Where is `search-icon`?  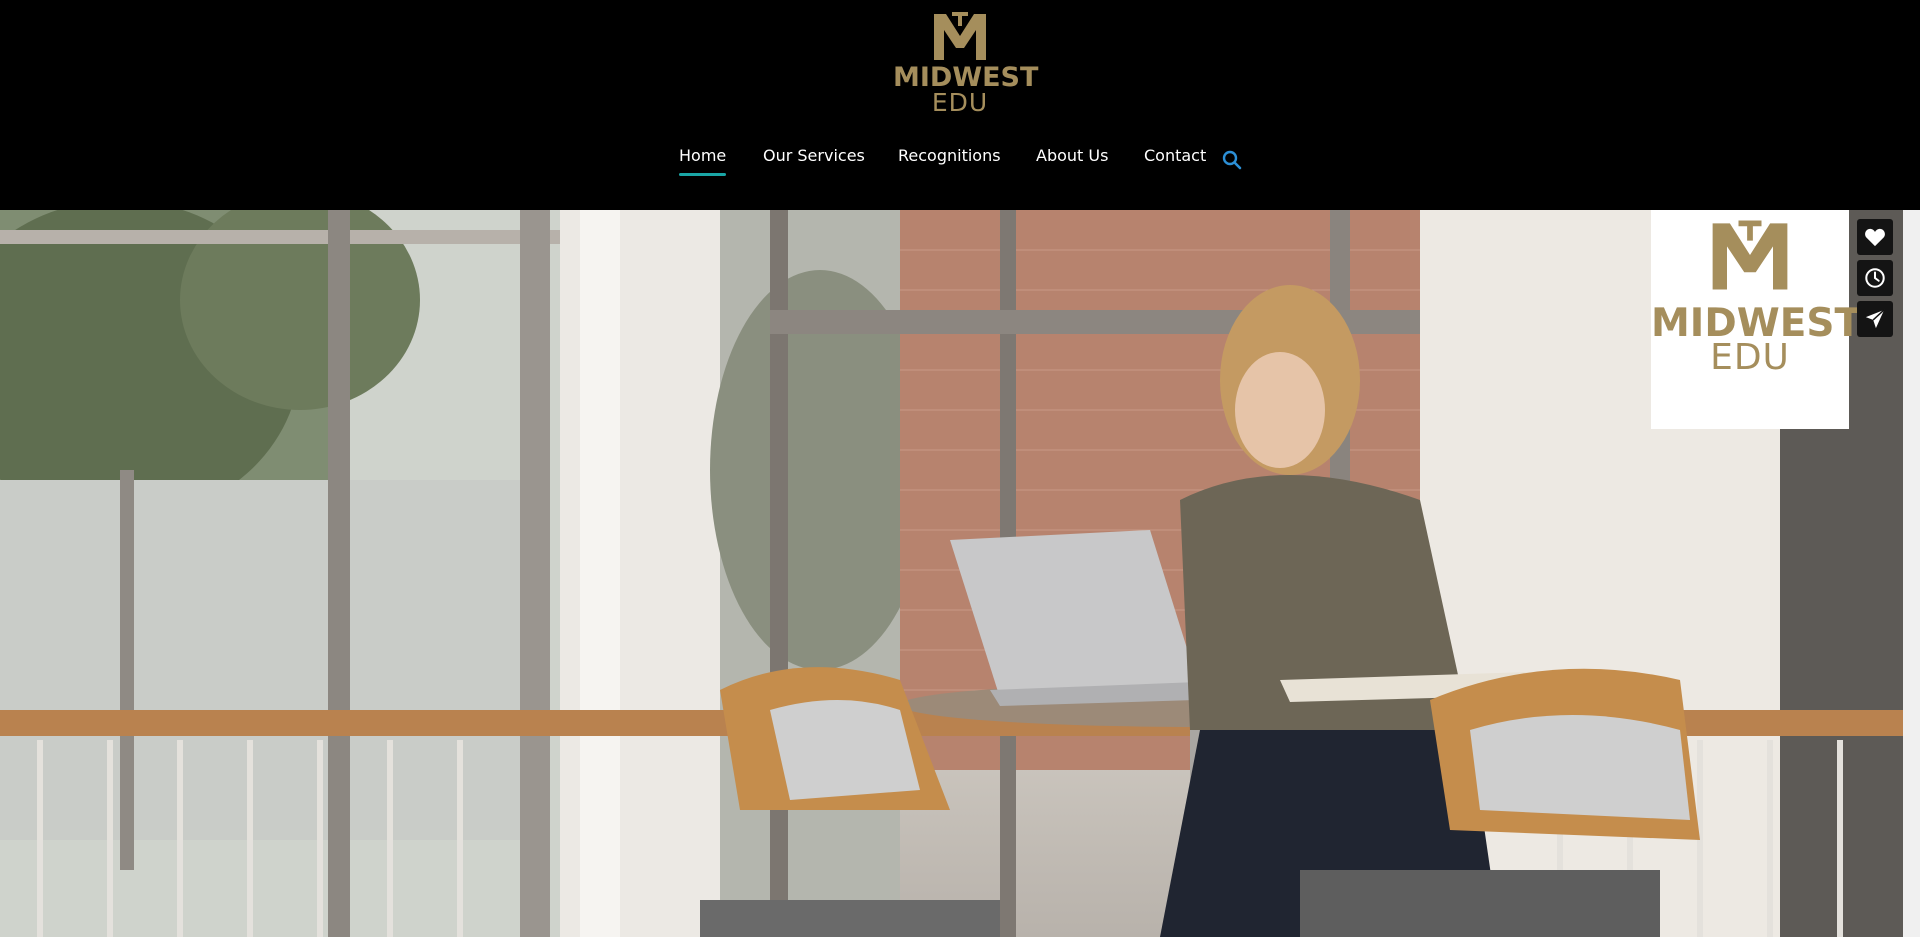 search-icon is located at coordinates (1232, 162).